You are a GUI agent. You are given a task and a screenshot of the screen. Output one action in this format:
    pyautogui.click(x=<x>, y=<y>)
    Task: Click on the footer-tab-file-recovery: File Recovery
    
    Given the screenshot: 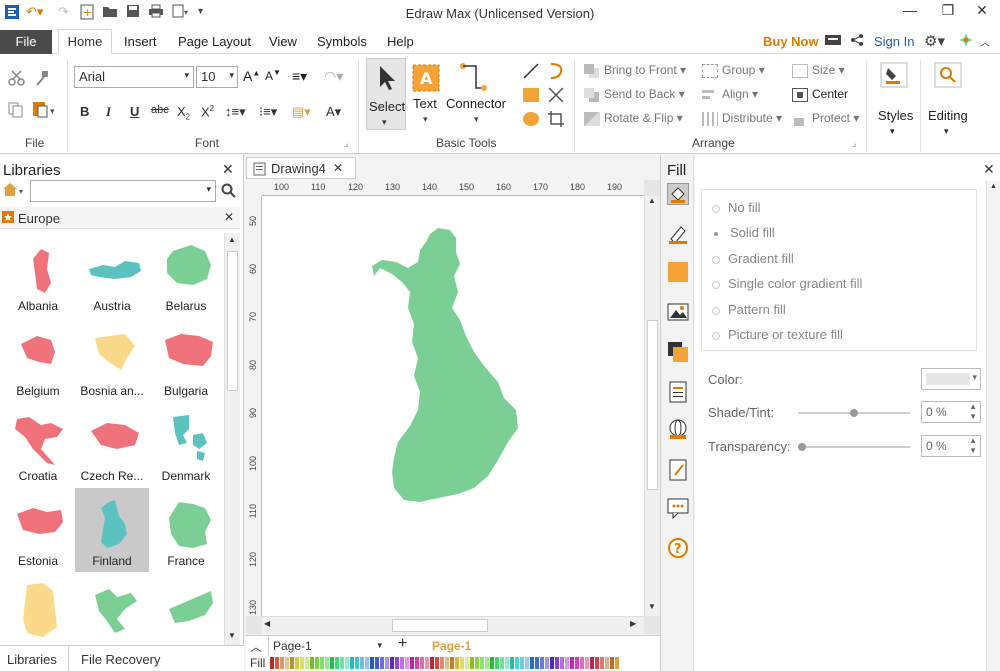 What is the action you would take?
    pyautogui.click(x=120, y=659)
    